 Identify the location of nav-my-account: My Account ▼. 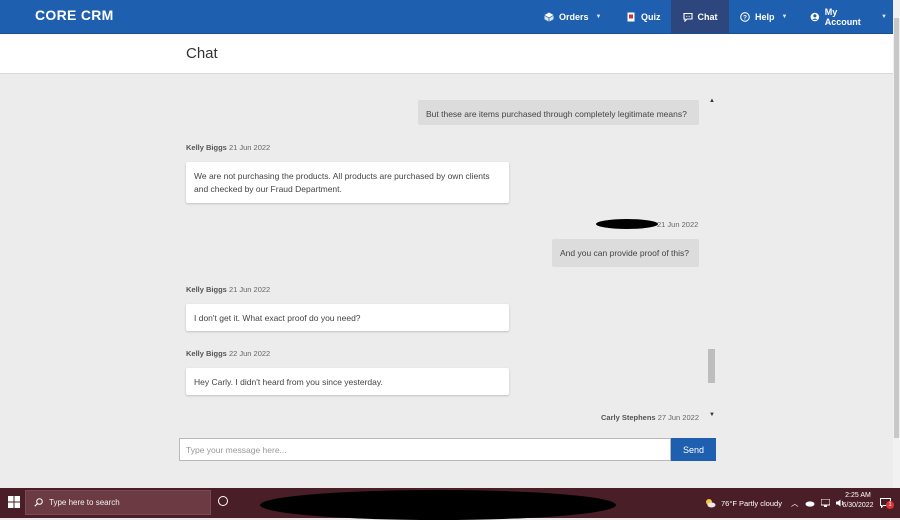
(848, 16).